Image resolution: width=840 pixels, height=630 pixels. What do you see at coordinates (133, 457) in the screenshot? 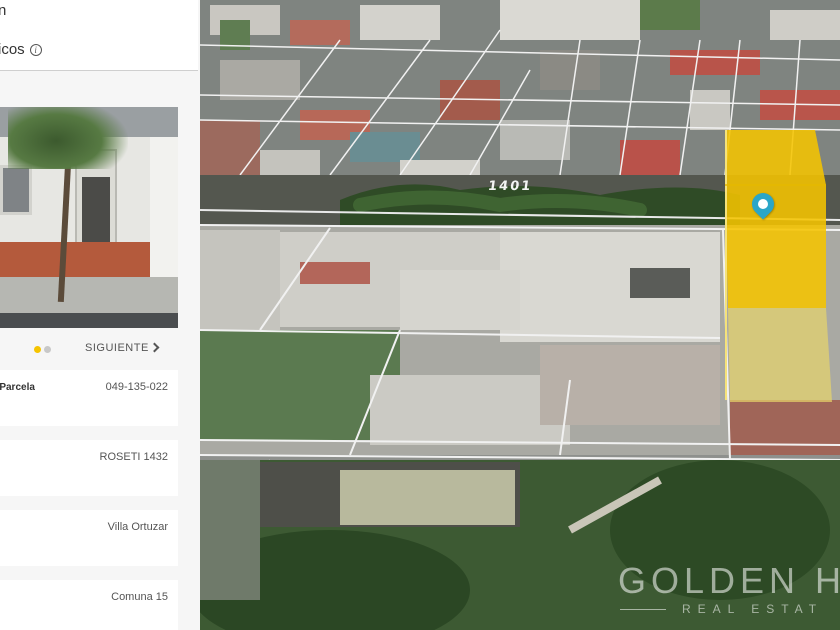
I see `detail-value: ROSETI 1432` at bounding box center [133, 457].